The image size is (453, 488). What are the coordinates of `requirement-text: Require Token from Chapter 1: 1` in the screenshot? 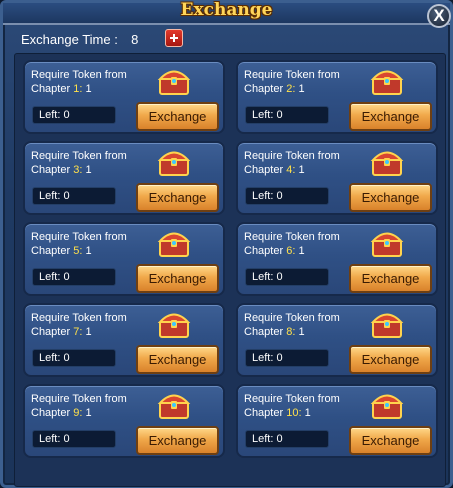 It's located at (96, 82).